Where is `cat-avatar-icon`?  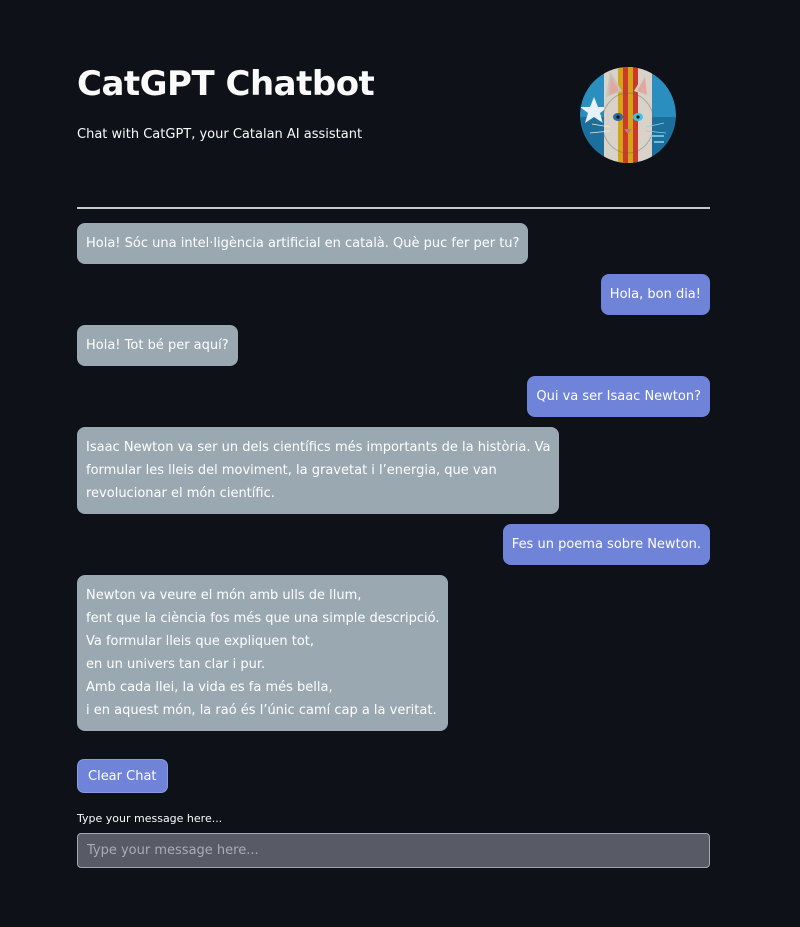
cat-avatar-icon is located at coordinates (628, 115).